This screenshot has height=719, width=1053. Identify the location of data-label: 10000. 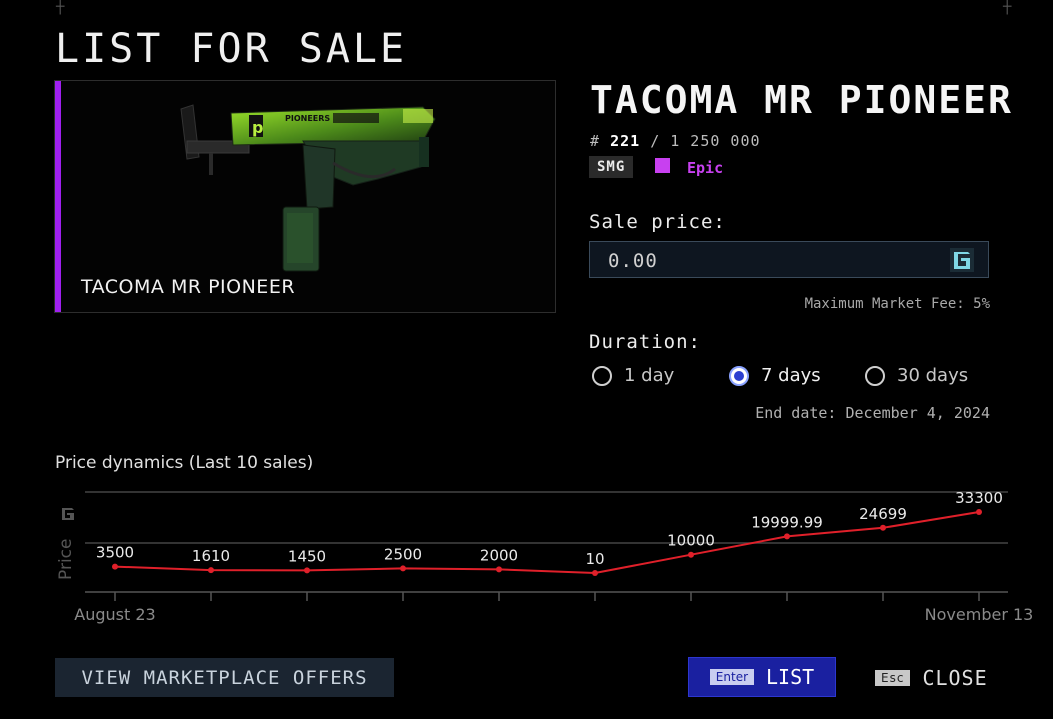
(691, 541).